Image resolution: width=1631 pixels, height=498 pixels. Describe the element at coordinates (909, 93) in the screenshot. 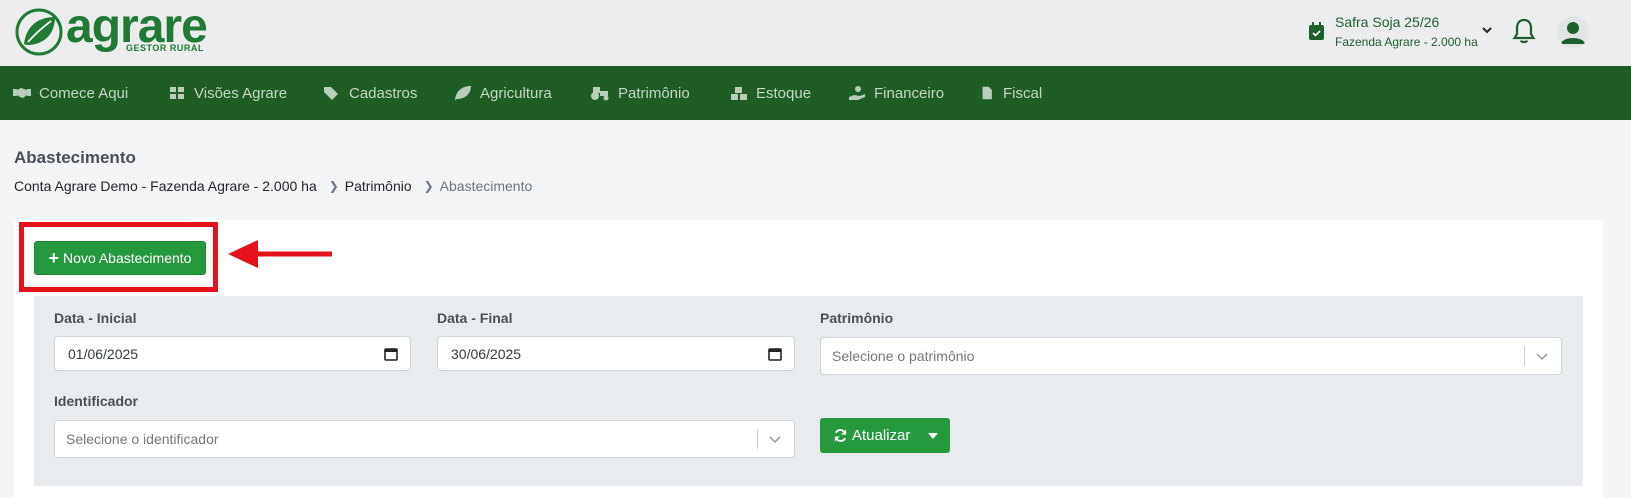

I see `nav-label: Financeiro` at that location.